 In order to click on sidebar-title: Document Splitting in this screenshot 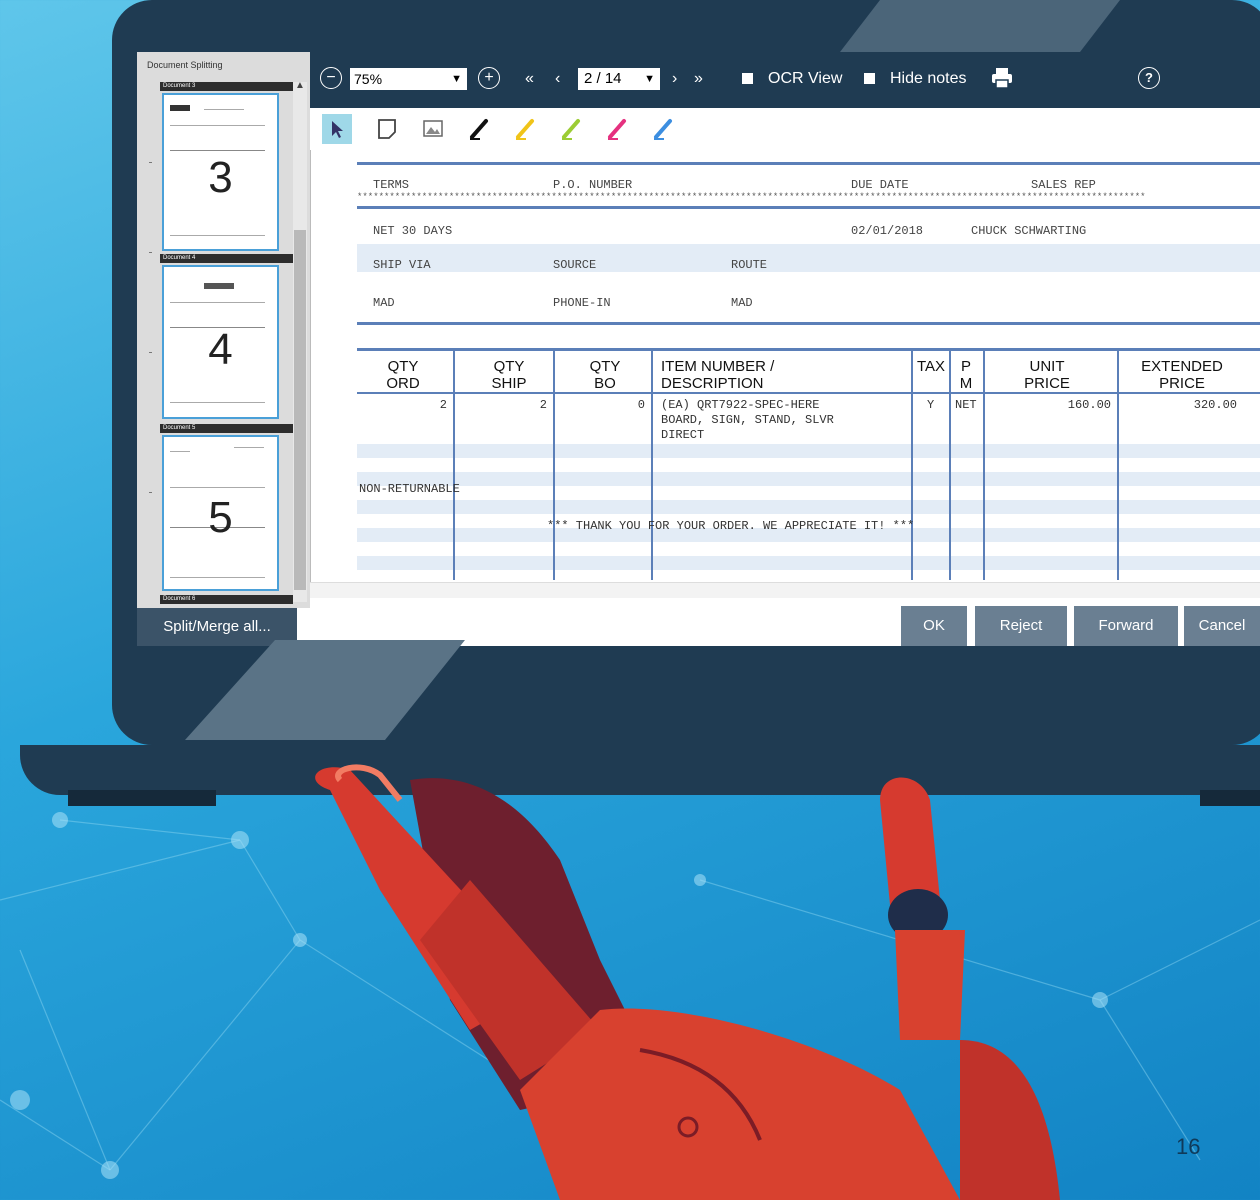, I will do `click(185, 65)`.